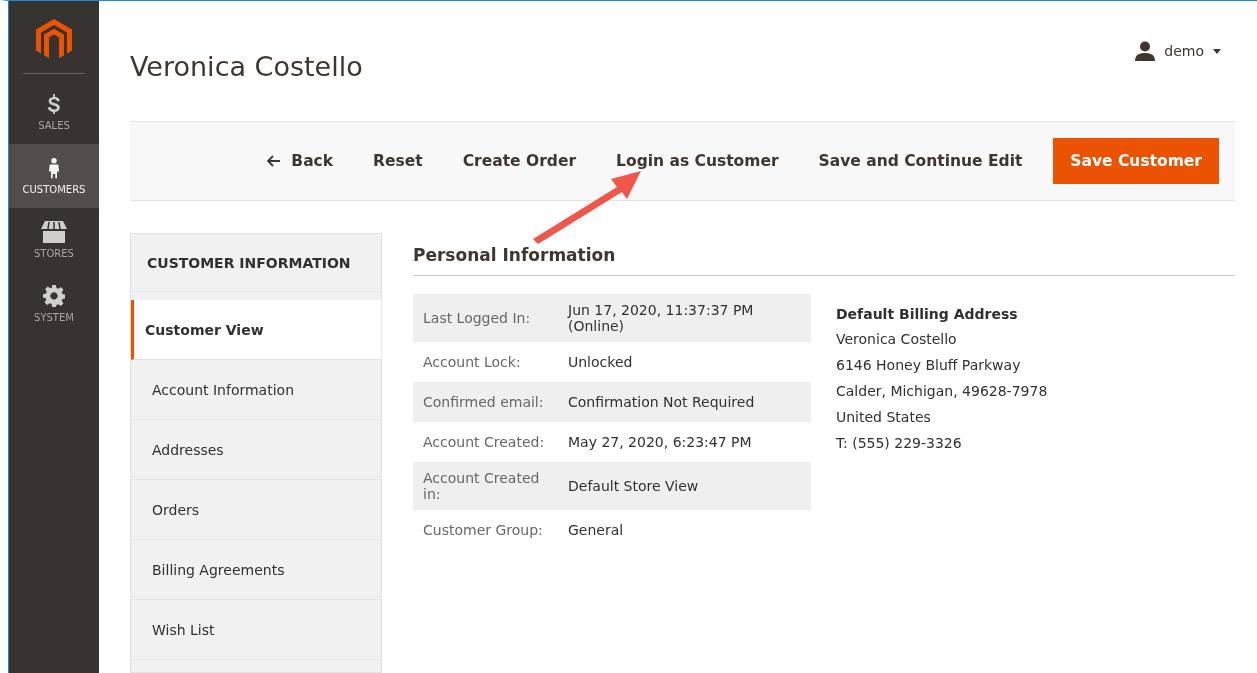 The width and height of the screenshot is (1257, 673). I want to click on info-label: Account Created:, so click(484, 442).